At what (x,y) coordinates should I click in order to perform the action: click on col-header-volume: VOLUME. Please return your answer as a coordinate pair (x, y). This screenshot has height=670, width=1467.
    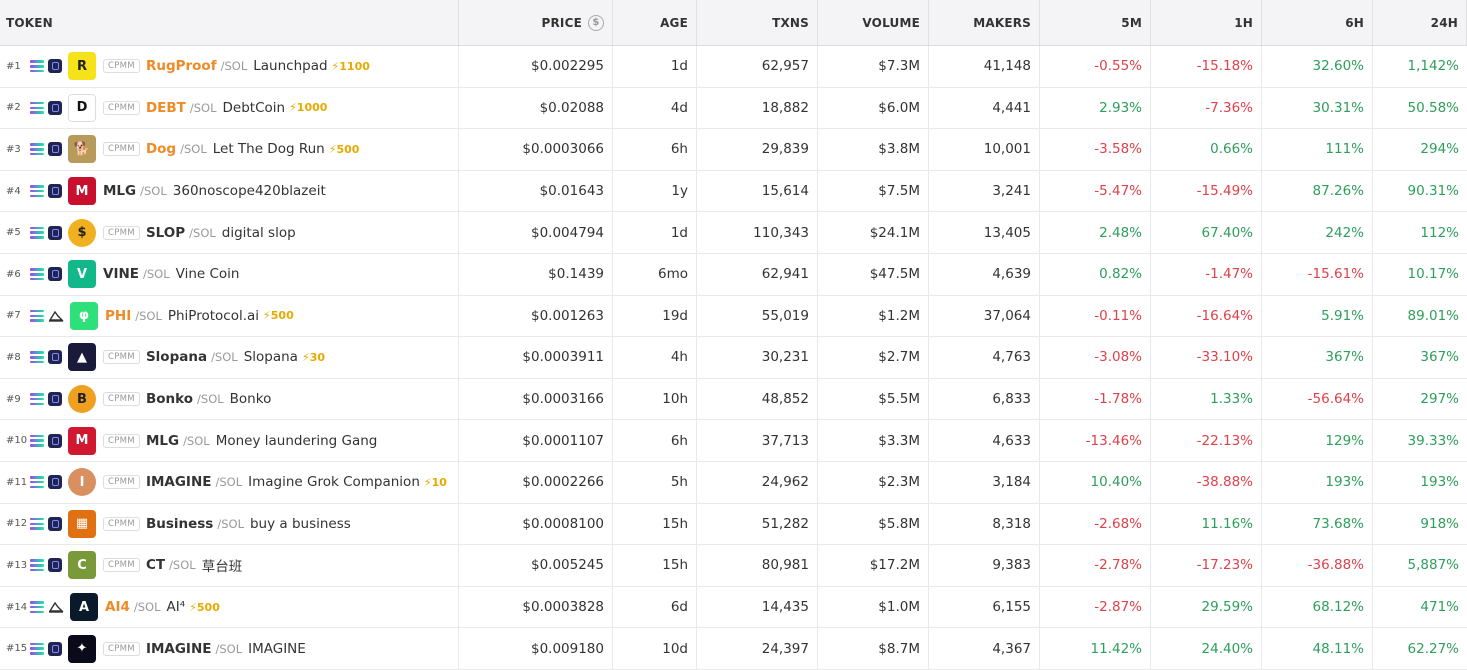
    Looking at the image, I should click on (873, 22).